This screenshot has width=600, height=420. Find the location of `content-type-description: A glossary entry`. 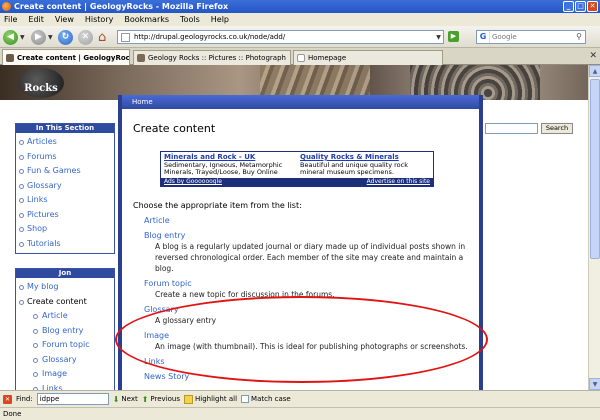

content-type-description: A glossary entry is located at coordinates (186, 320).